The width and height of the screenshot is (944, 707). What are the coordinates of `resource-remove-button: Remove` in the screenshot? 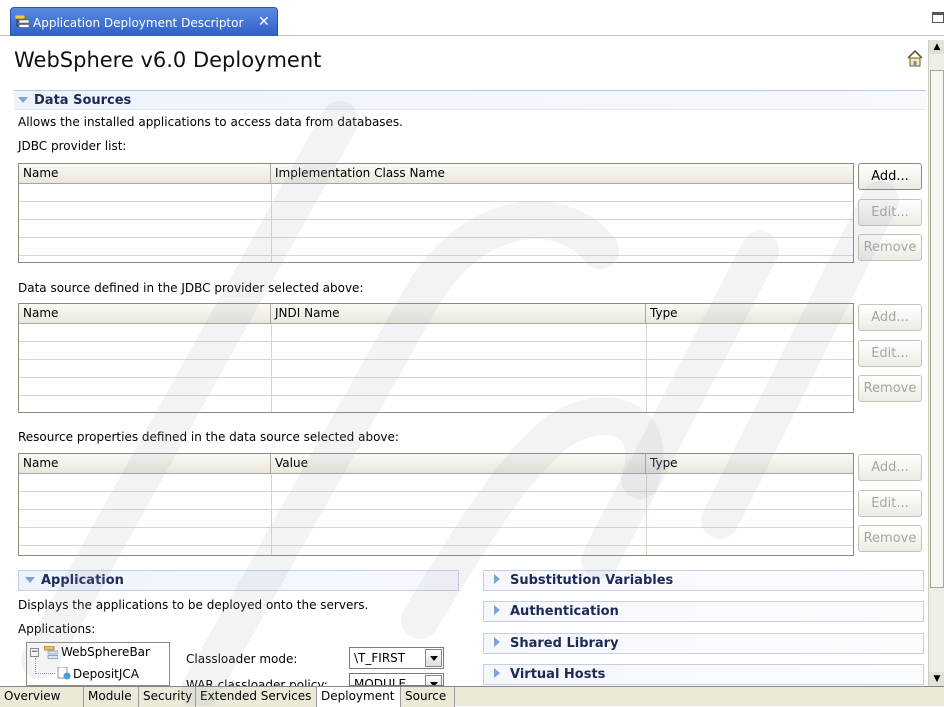 It's located at (890, 538).